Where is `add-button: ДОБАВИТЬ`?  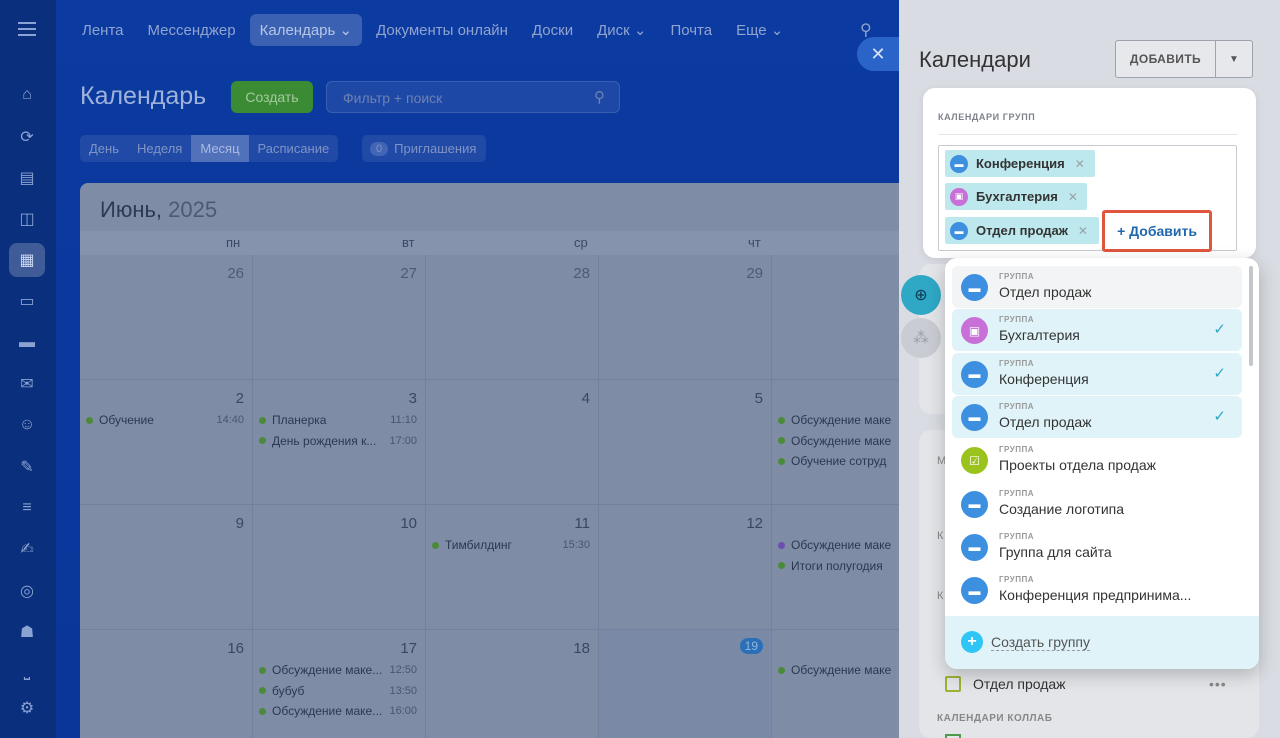 add-button: ДОБАВИТЬ is located at coordinates (1166, 59).